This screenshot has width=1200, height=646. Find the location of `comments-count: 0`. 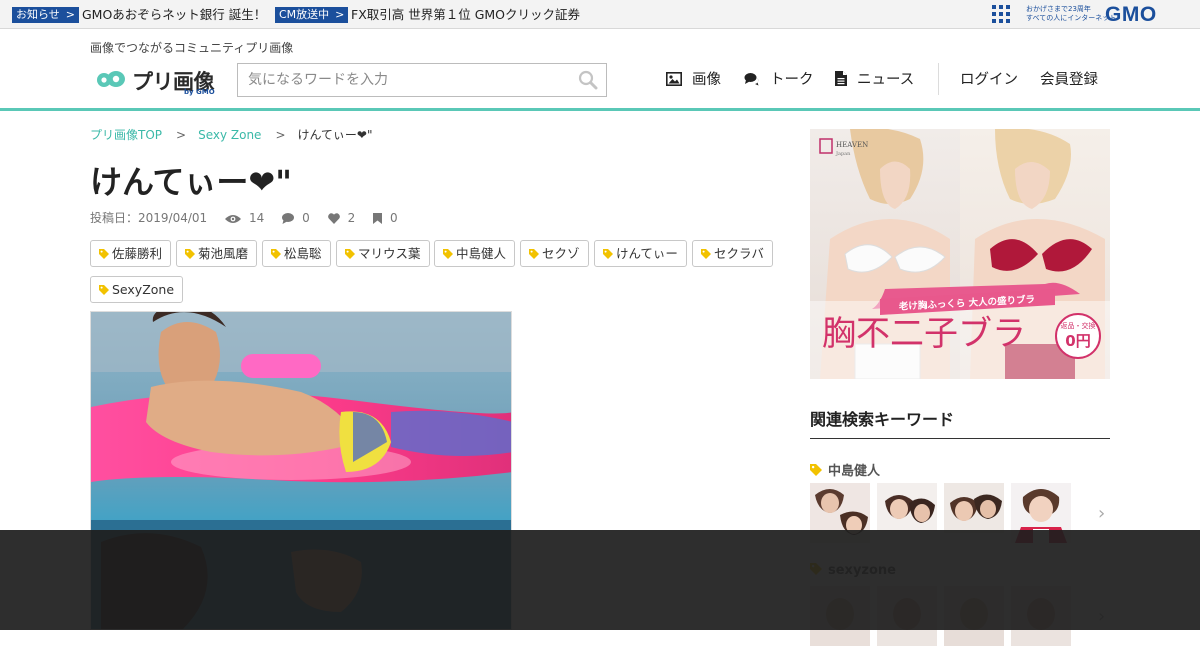

comments-count: 0 is located at coordinates (306, 218).